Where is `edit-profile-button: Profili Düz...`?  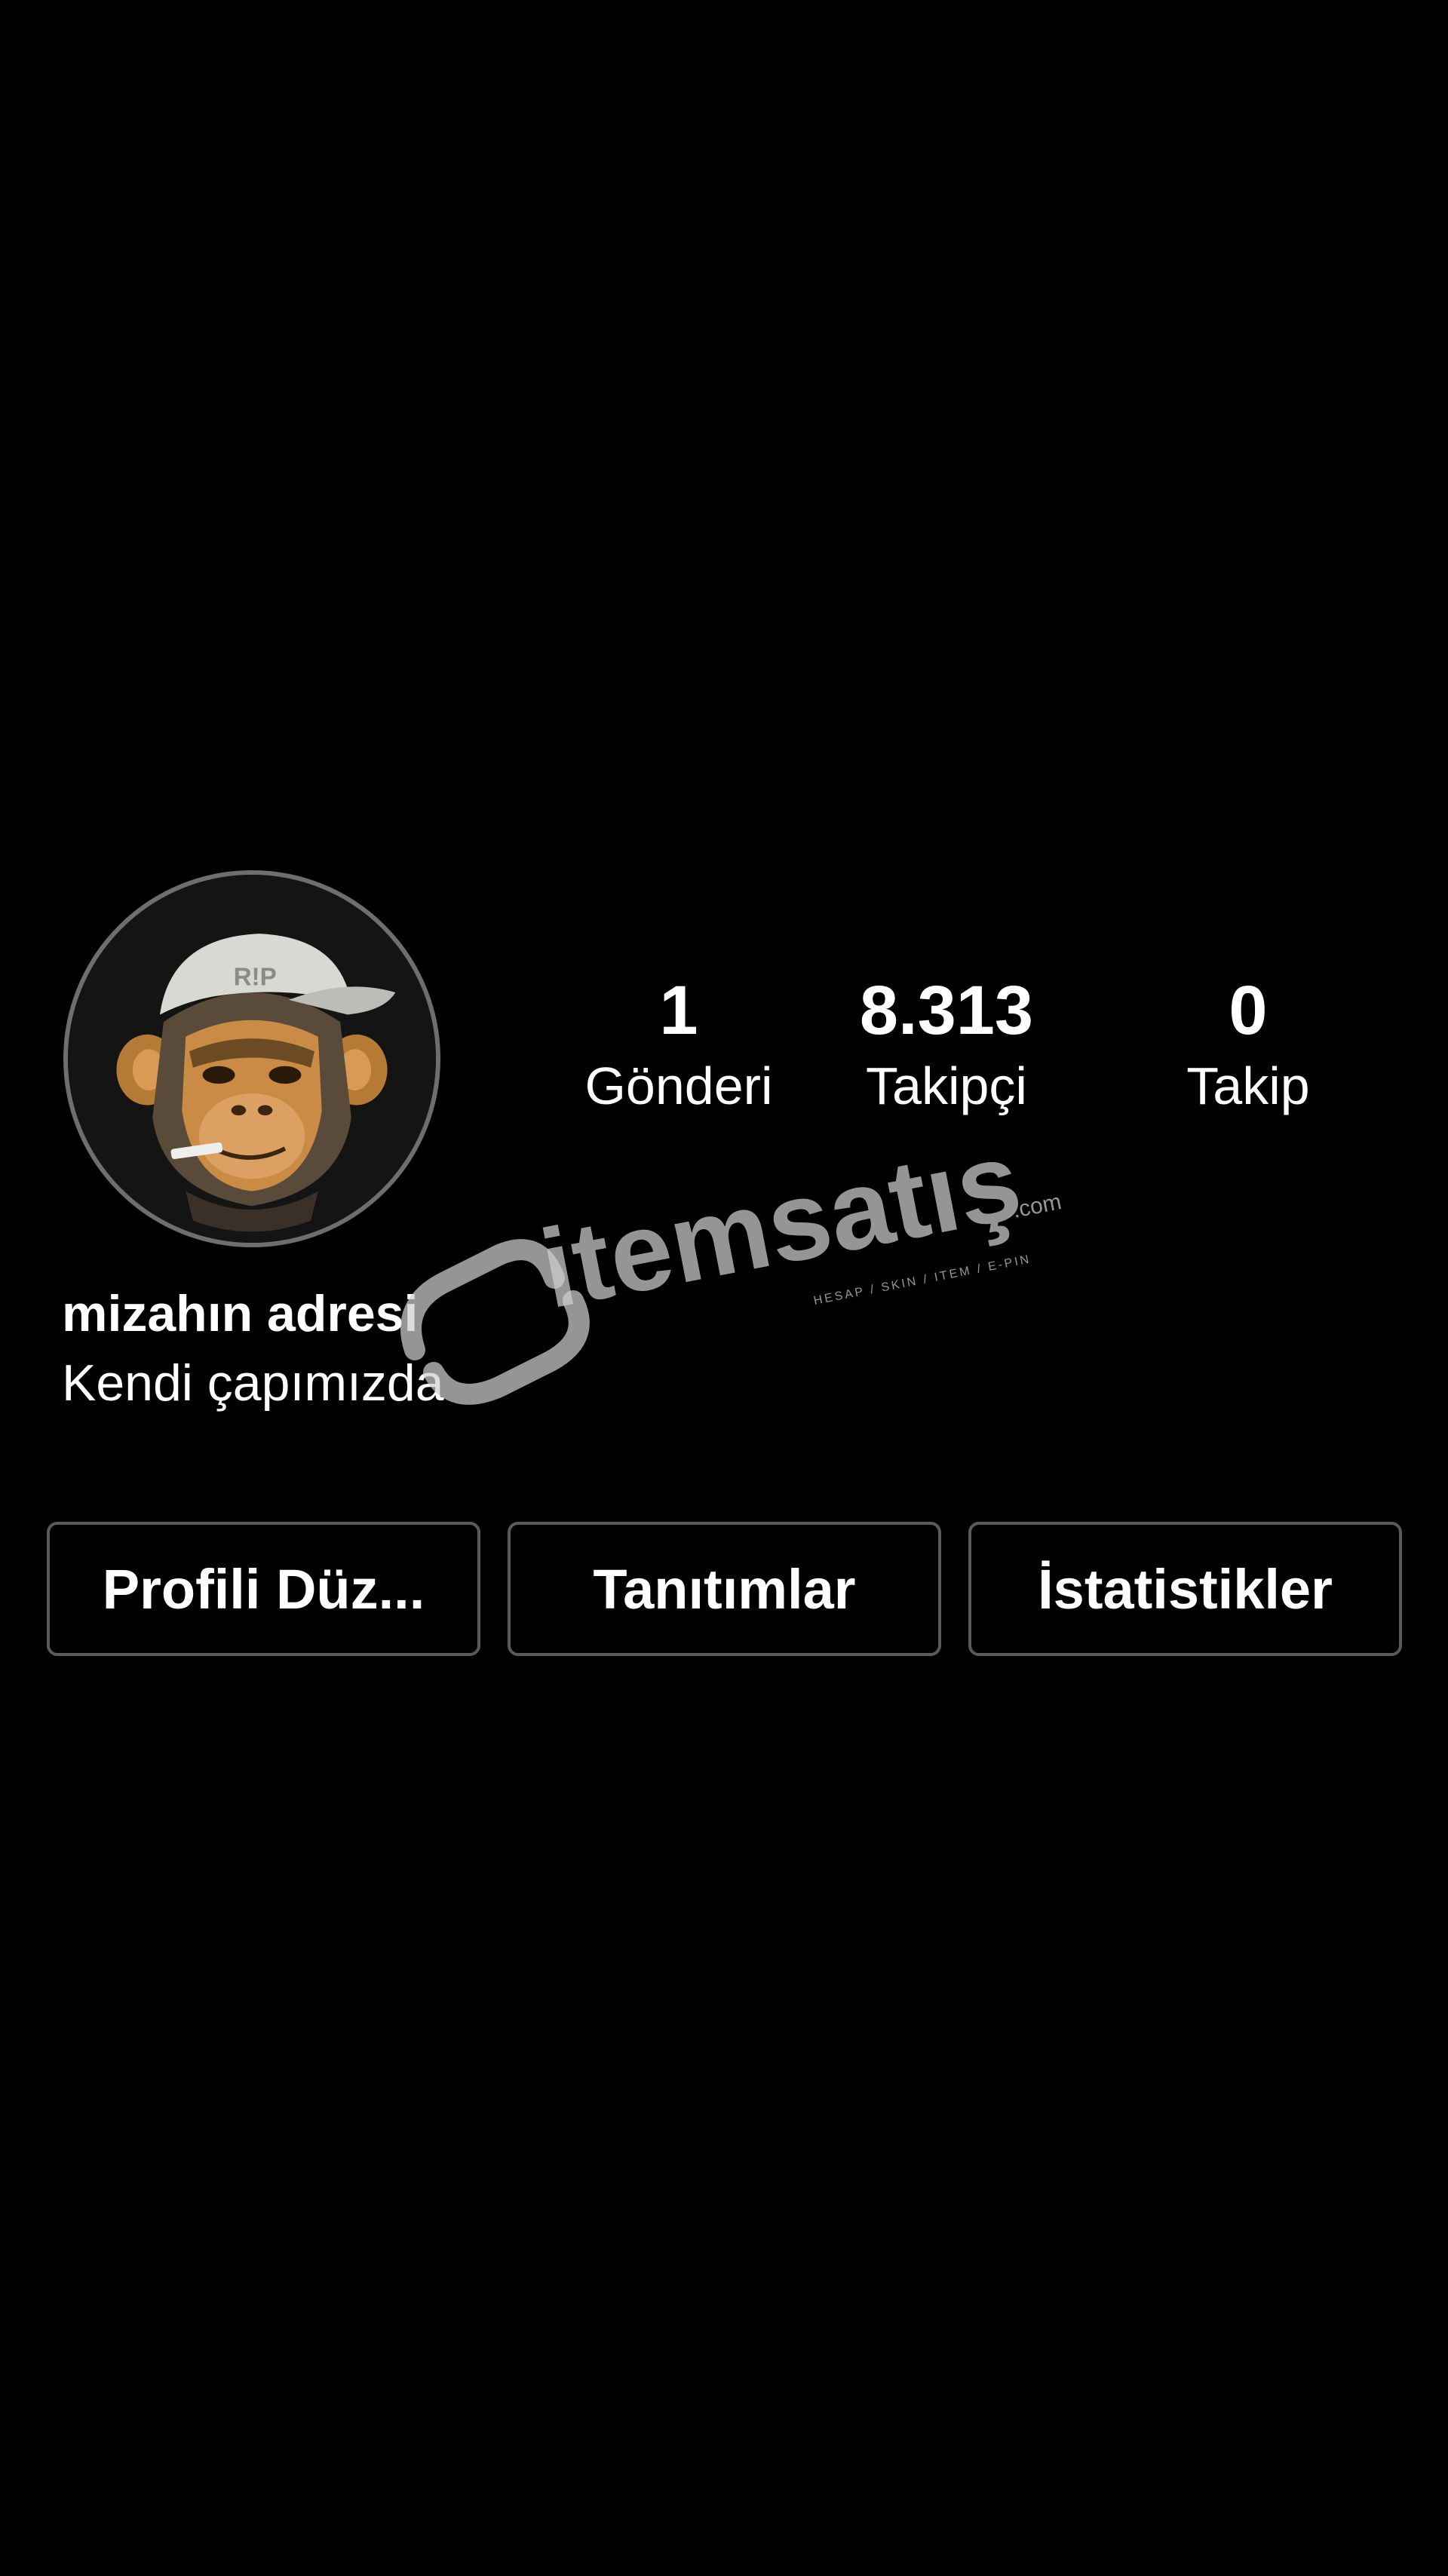 edit-profile-button: Profili Düz... is located at coordinates (263, 1589).